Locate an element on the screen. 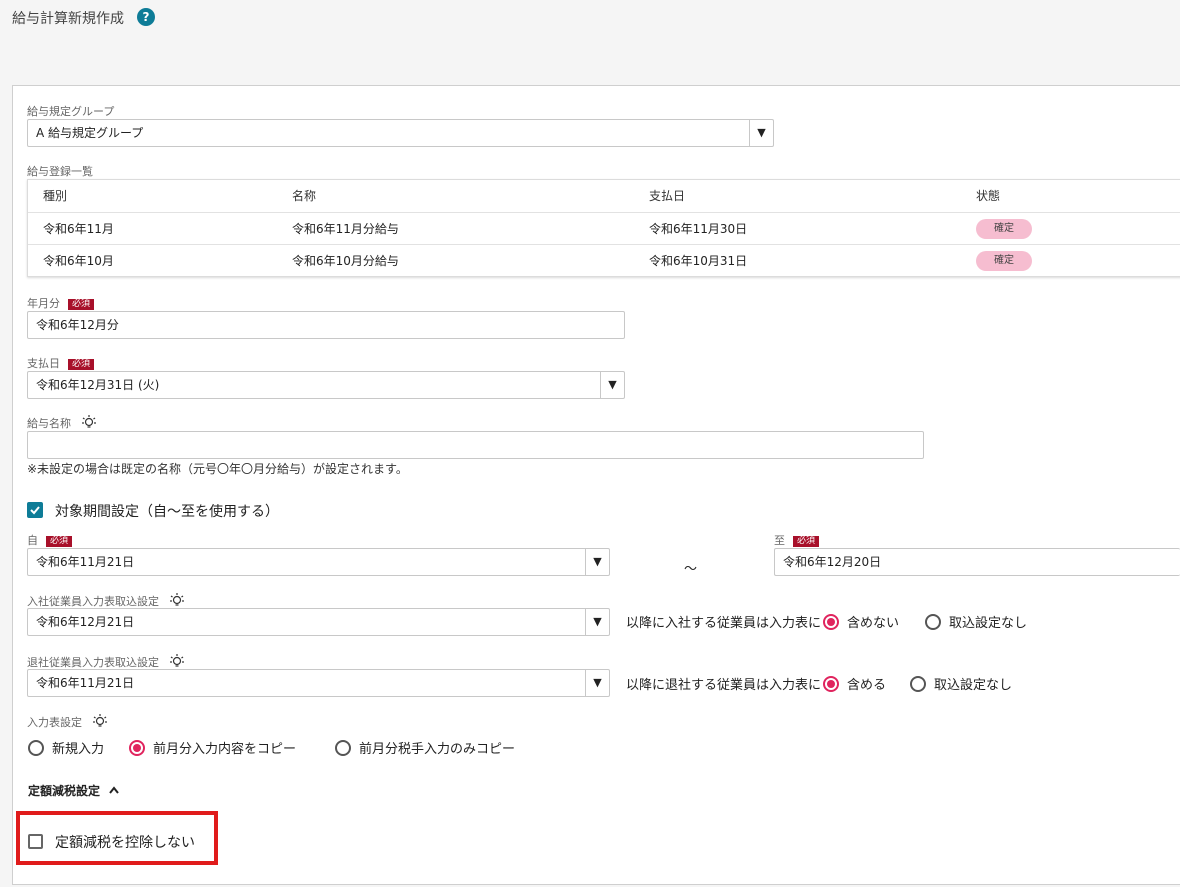 The width and height of the screenshot is (1180, 887). check-icon is located at coordinates (35, 510).